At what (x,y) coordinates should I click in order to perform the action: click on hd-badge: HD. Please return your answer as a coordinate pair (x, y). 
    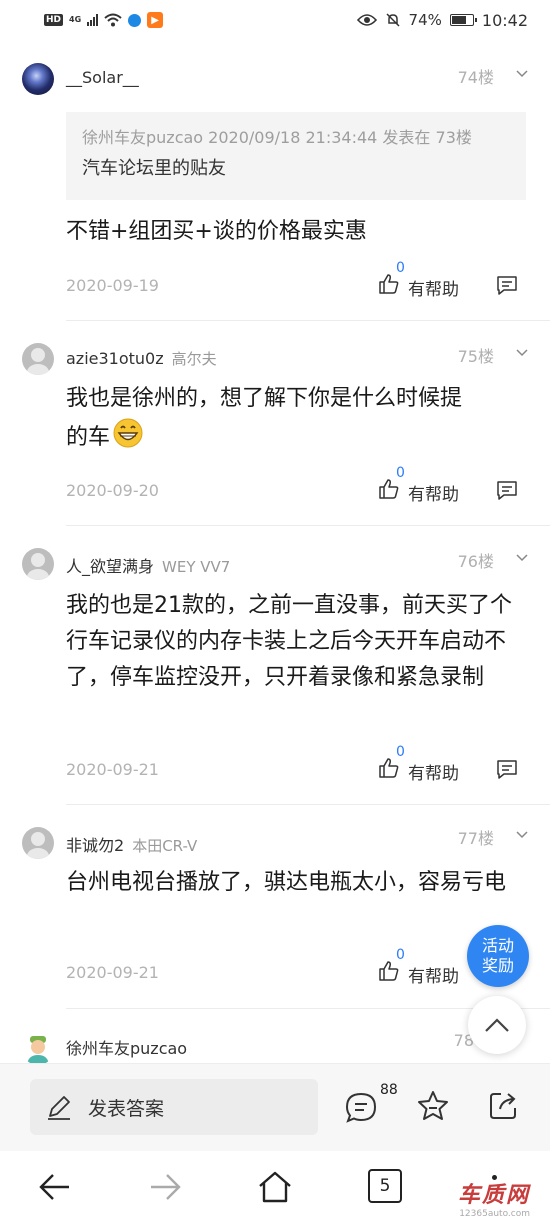
    Looking at the image, I should click on (54, 20).